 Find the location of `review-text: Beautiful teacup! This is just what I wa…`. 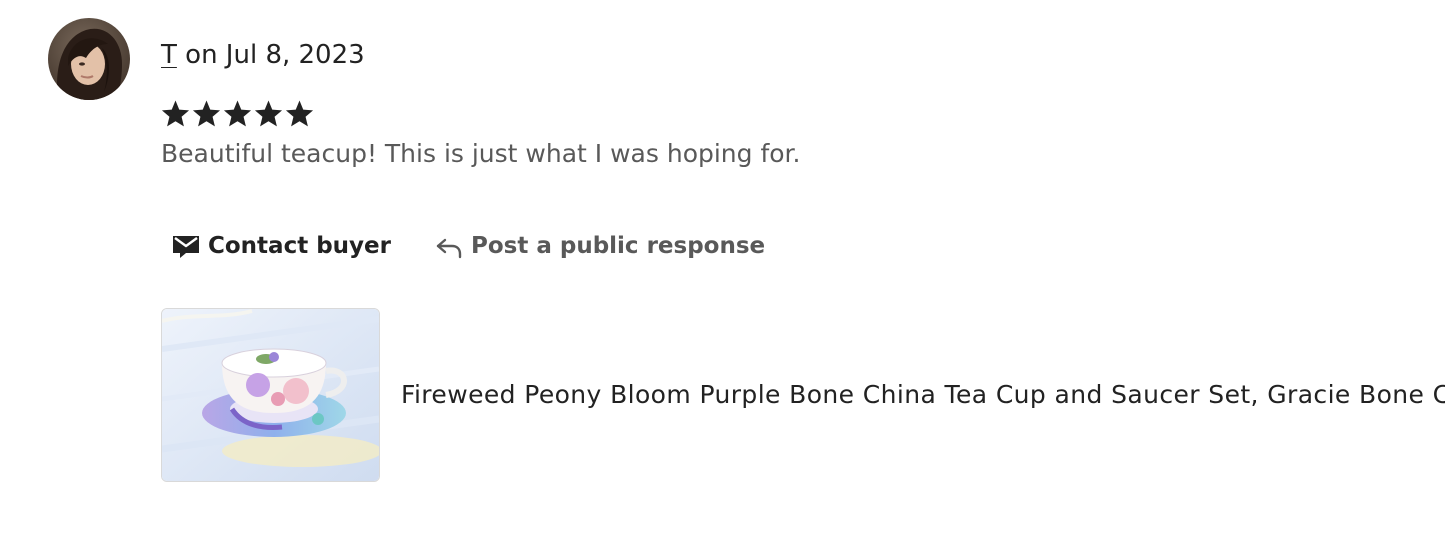

review-text: Beautiful teacup! This is just what I wa… is located at coordinates (481, 153).